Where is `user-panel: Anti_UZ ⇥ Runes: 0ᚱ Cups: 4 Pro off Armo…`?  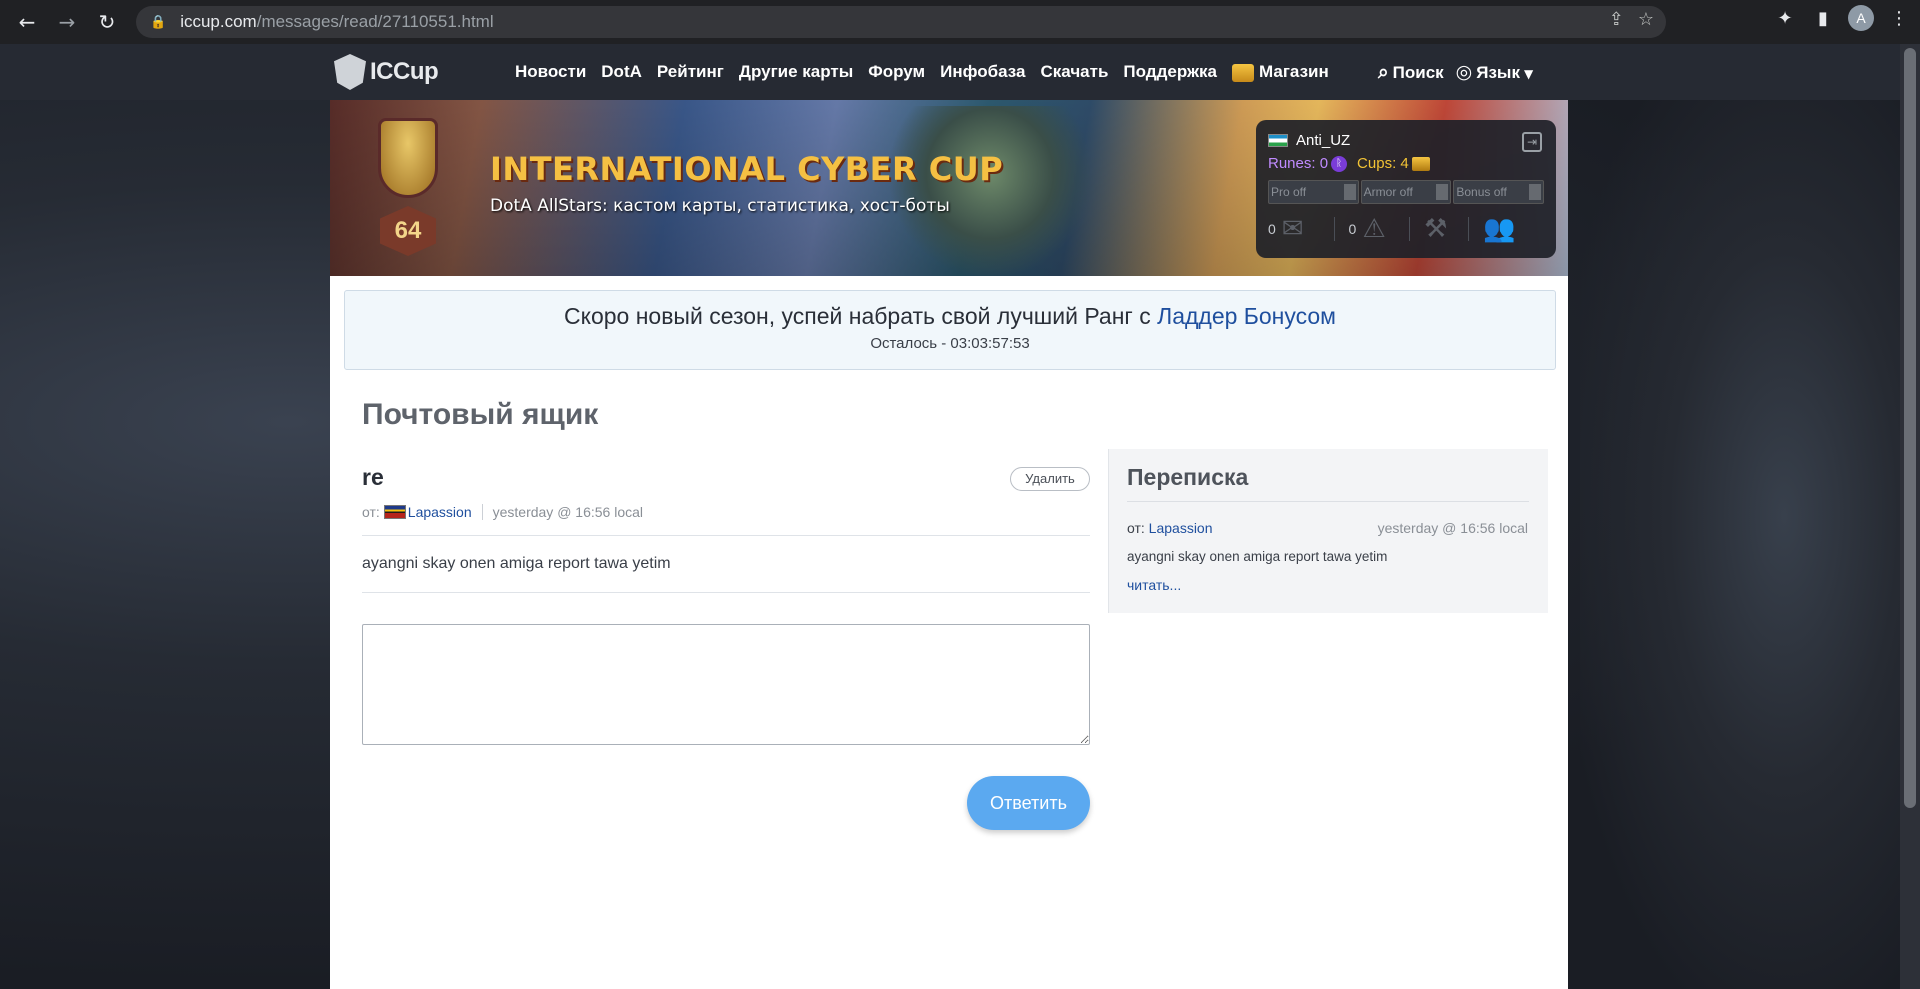 user-panel: Anti_UZ ⇥ Runes: 0ᚱ Cups: 4 Pro off Armo… is located at coordinates (1406, 189).